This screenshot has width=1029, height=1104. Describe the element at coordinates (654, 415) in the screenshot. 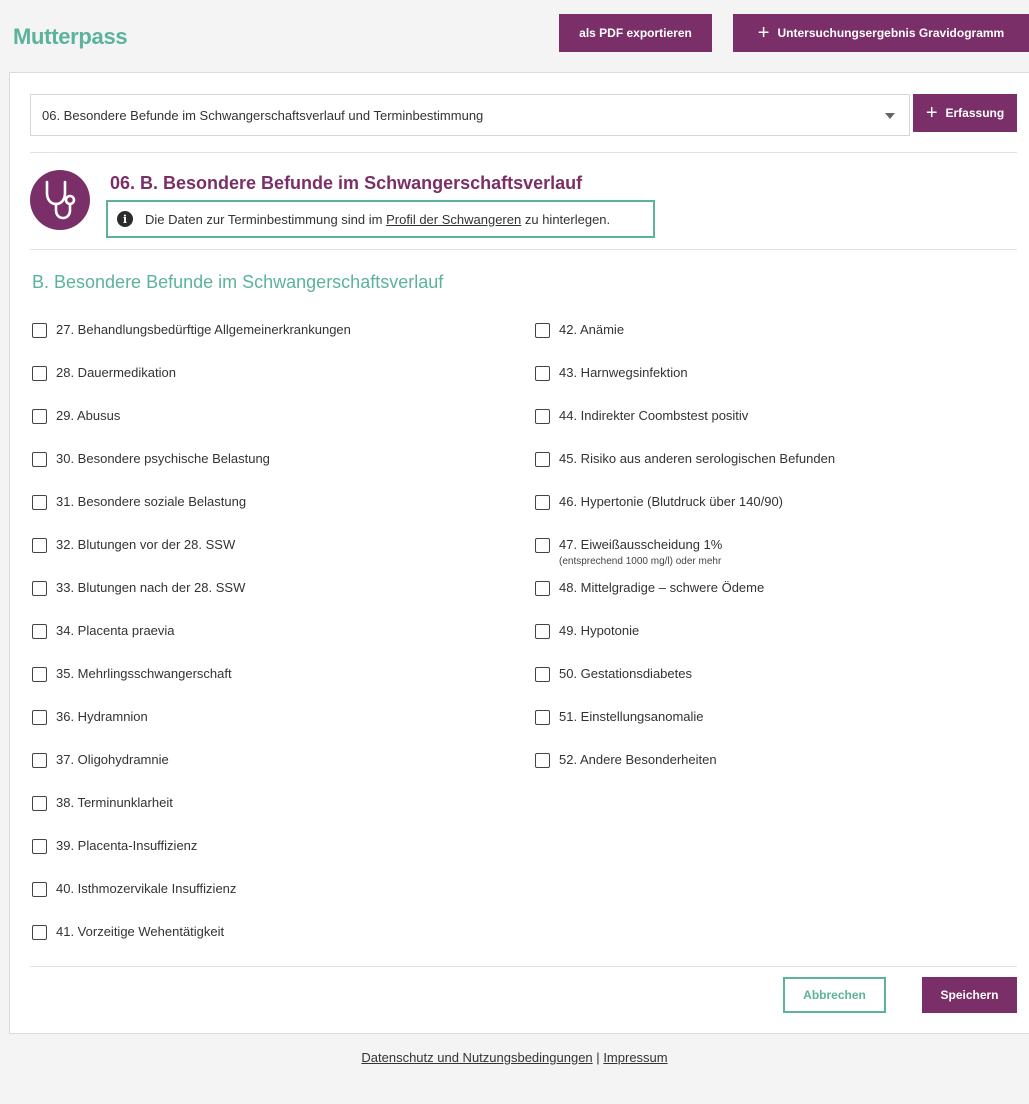

I see `finding-label: 44. Indirekter Coombstest positiv` at that location.